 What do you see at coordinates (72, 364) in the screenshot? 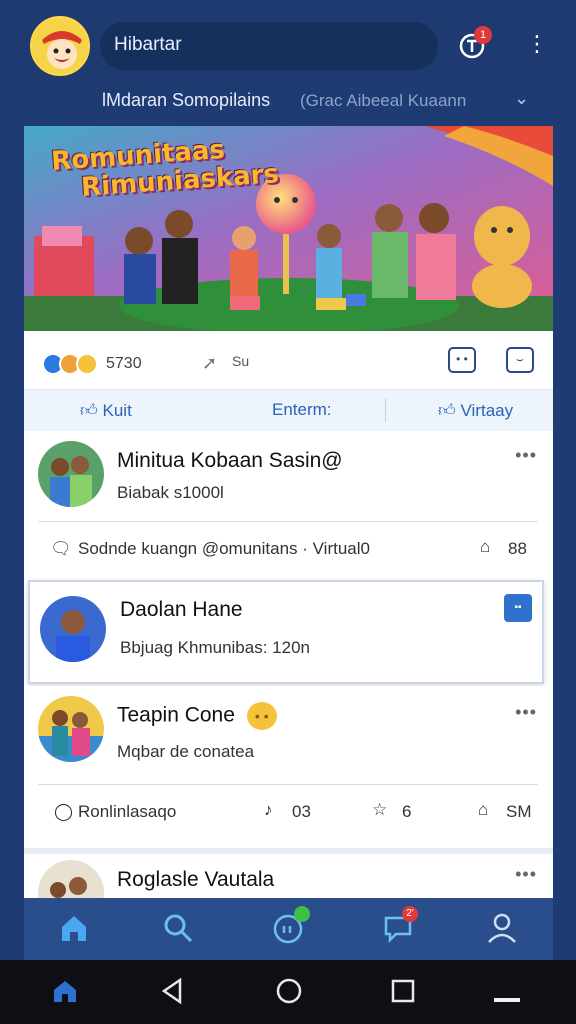
I see `reaction-icons` at bounding box center [72, 364].